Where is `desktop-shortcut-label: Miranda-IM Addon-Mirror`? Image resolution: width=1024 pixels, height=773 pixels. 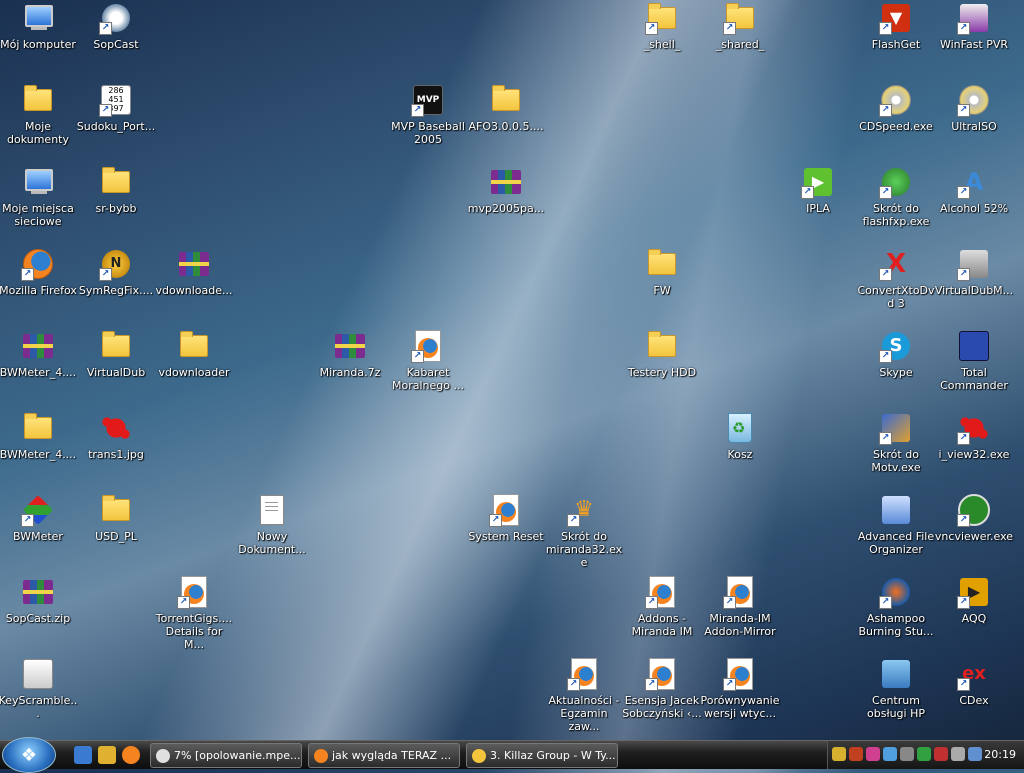
desktop-shortcut-label: Miranda-IM Addon-Mirror is located at coordinates (740, 625).